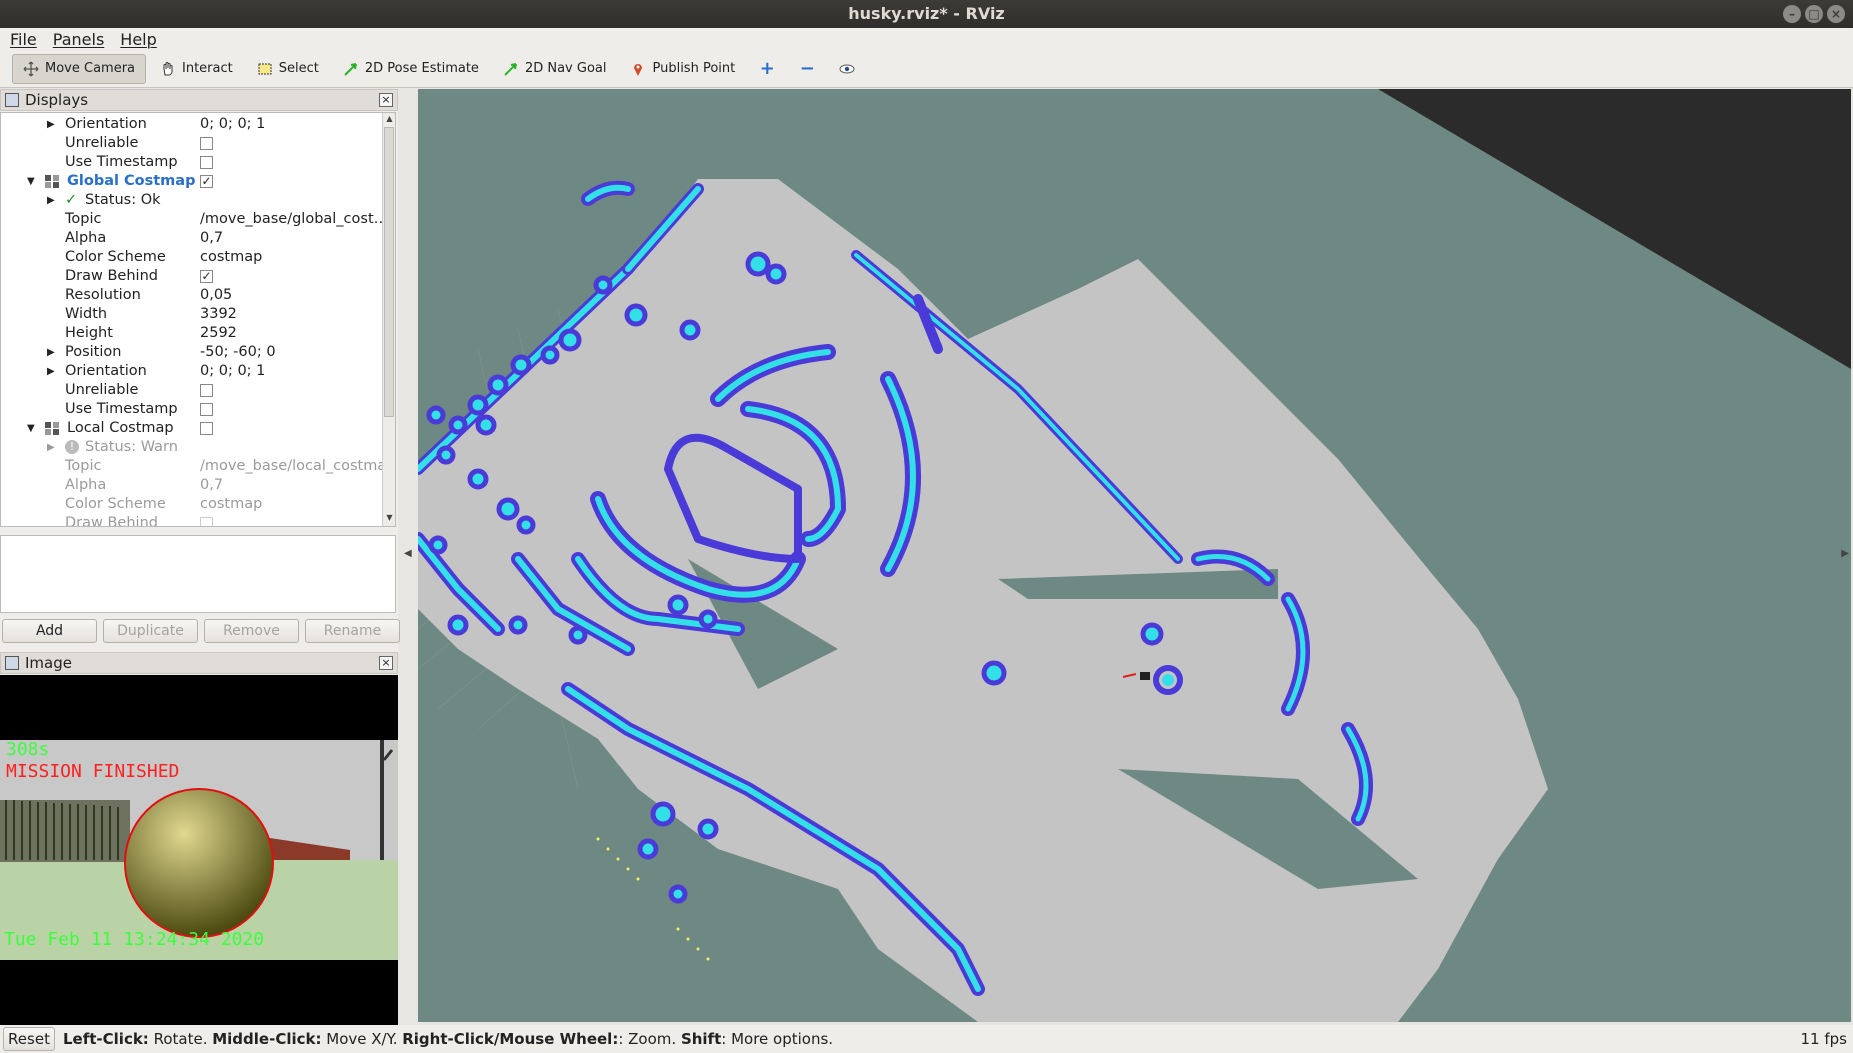 This screenshot has width=1853, height=1053. I want to click on menu-panels: Panels, so click(79, 39).